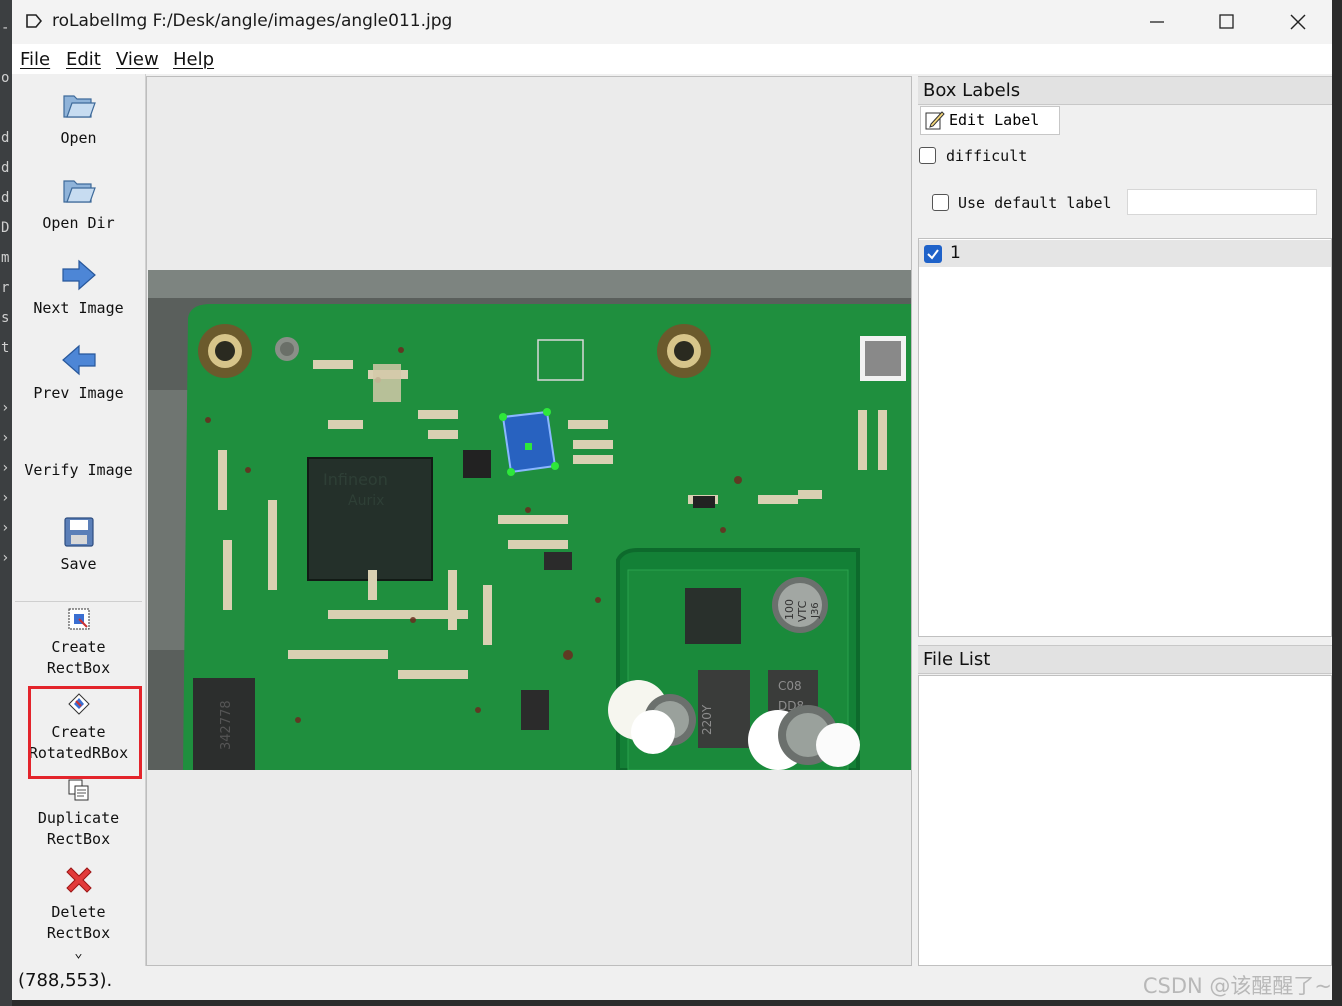 This screenshot has width=1342, height=1006. Describe the element at coordinates (78, 601) in the screenshot. I see `toolbar-separator` at that location.